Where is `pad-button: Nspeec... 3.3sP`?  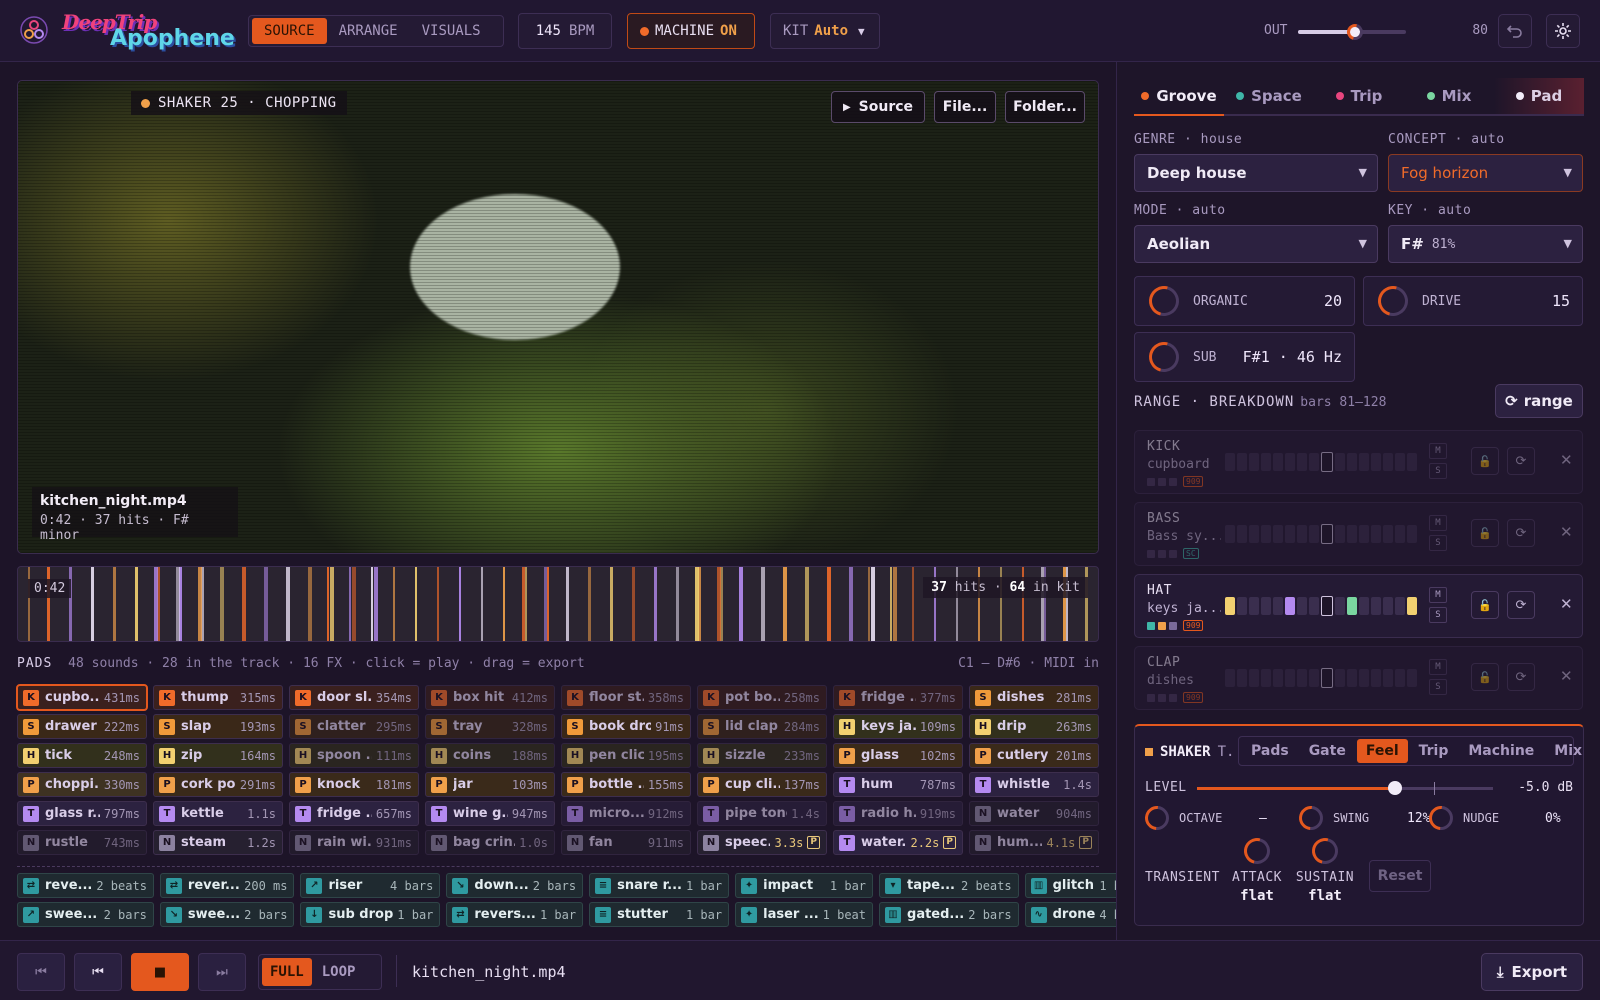 pad-button: Nspeec... 3.3sP is located at coordinates (762, 842).